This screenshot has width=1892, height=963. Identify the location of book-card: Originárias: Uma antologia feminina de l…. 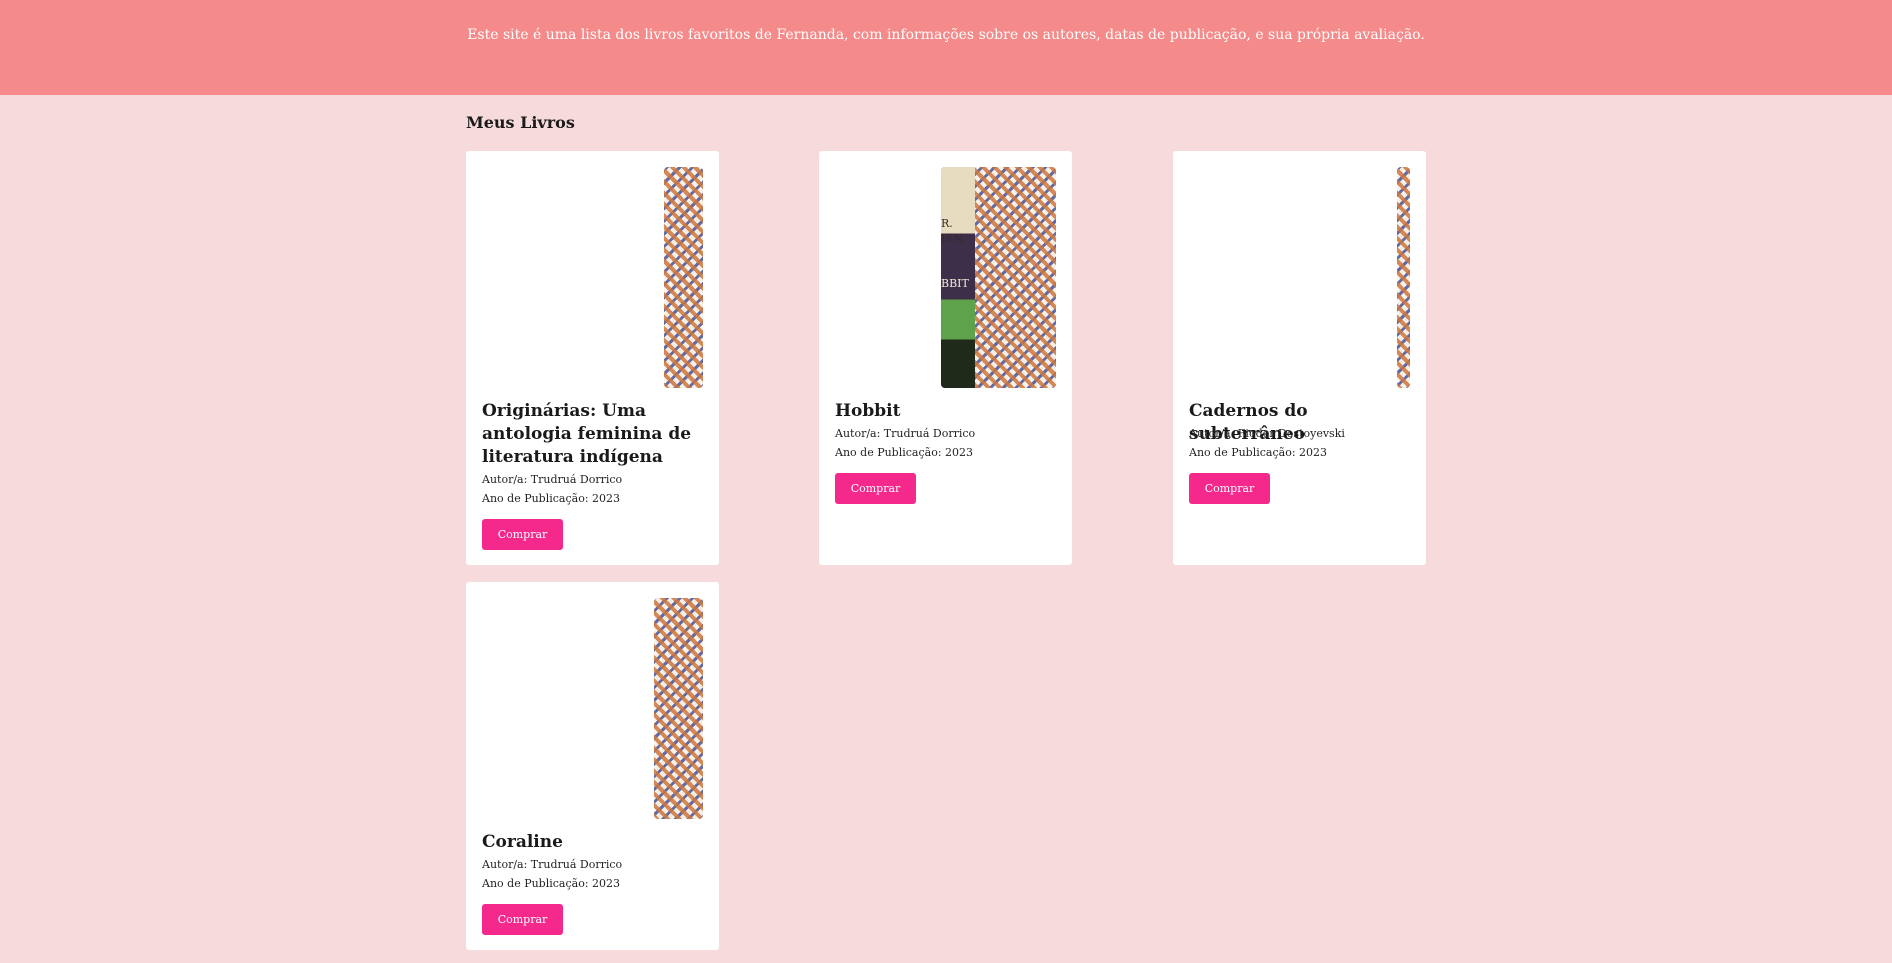
(592, 358).